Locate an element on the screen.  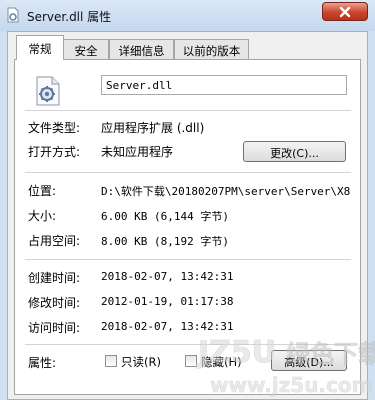
accessed-label: 访问时间: is located at coordinates (54, 328).